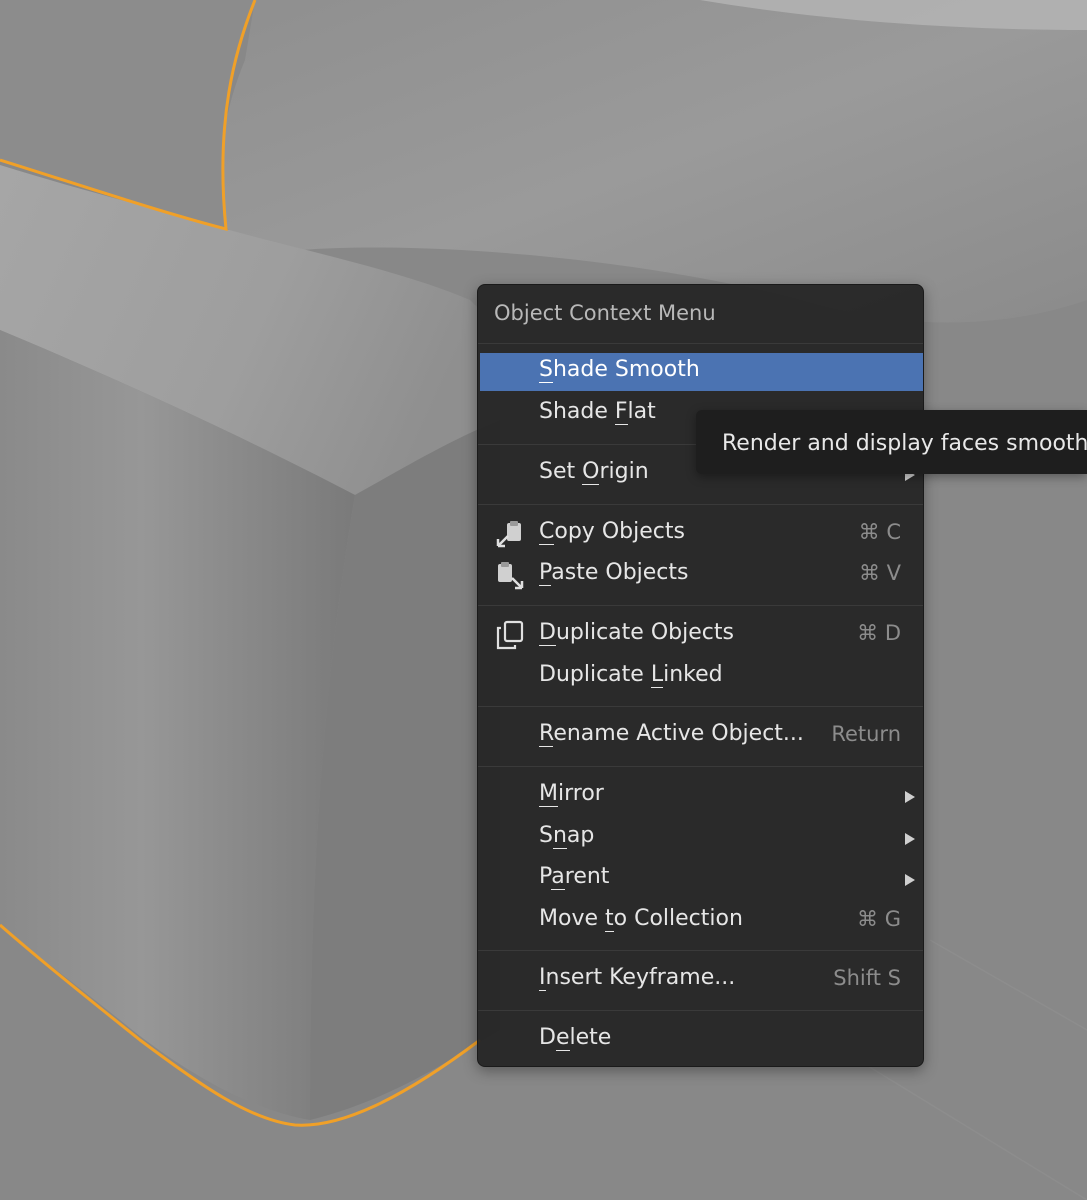  I want to click on menu-item-move-to-collection: Move to Collection ⌘ G, so click(701, 921).